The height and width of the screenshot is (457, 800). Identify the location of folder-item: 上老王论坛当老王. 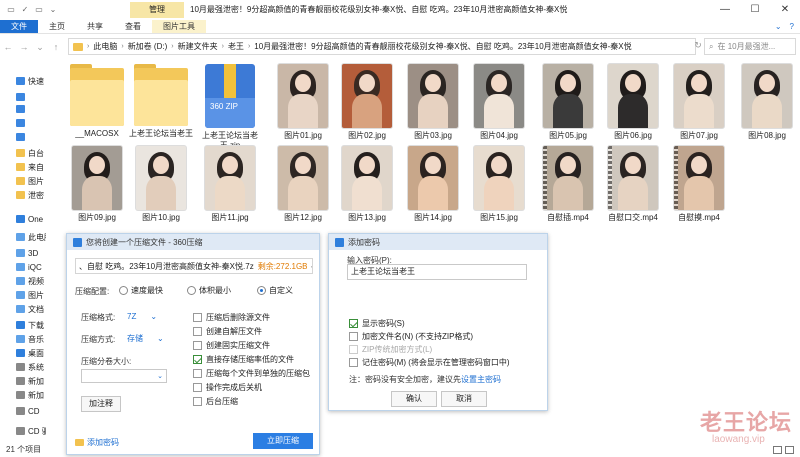
(161, 101).